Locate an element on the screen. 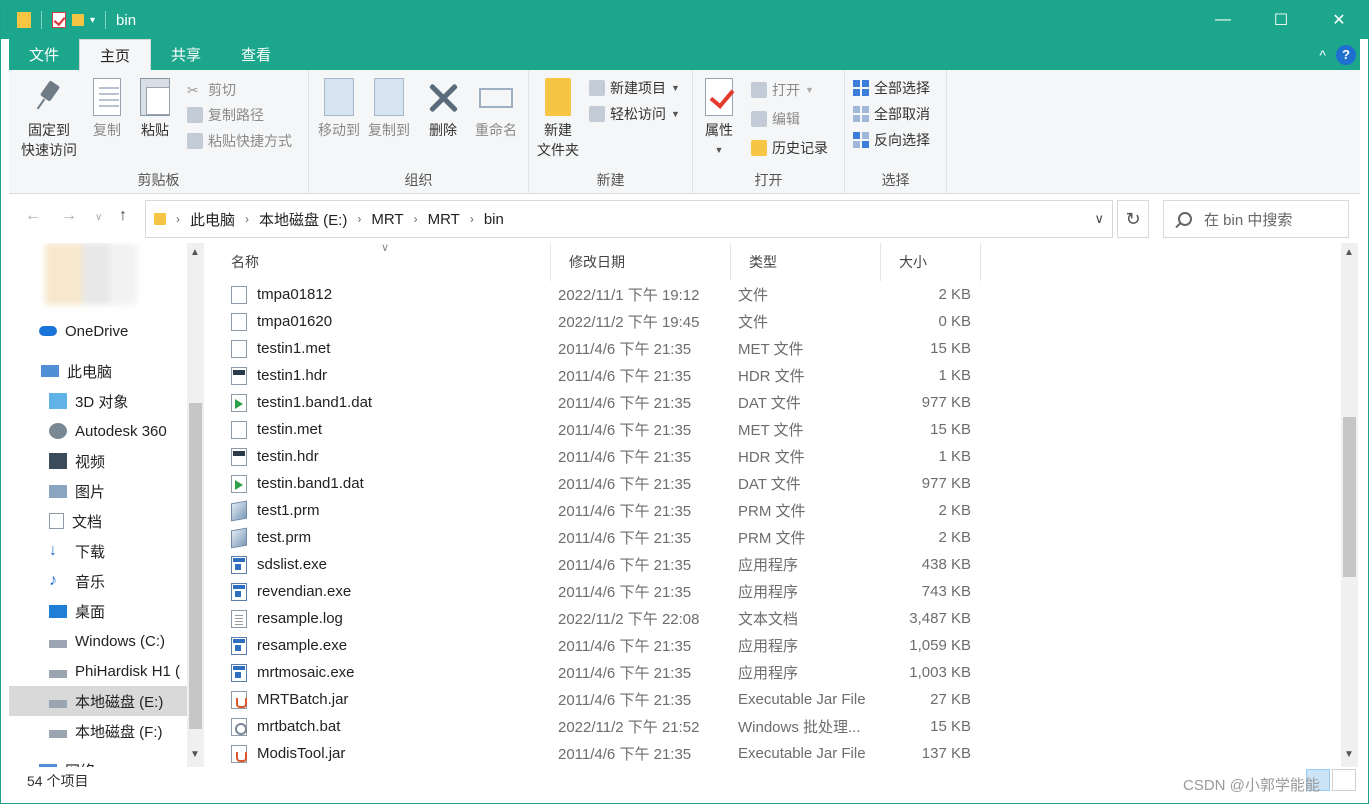 This screenshot has width=1369, height=804. file-name-cell: tmpa01620 is located at coordinates (391, 321).